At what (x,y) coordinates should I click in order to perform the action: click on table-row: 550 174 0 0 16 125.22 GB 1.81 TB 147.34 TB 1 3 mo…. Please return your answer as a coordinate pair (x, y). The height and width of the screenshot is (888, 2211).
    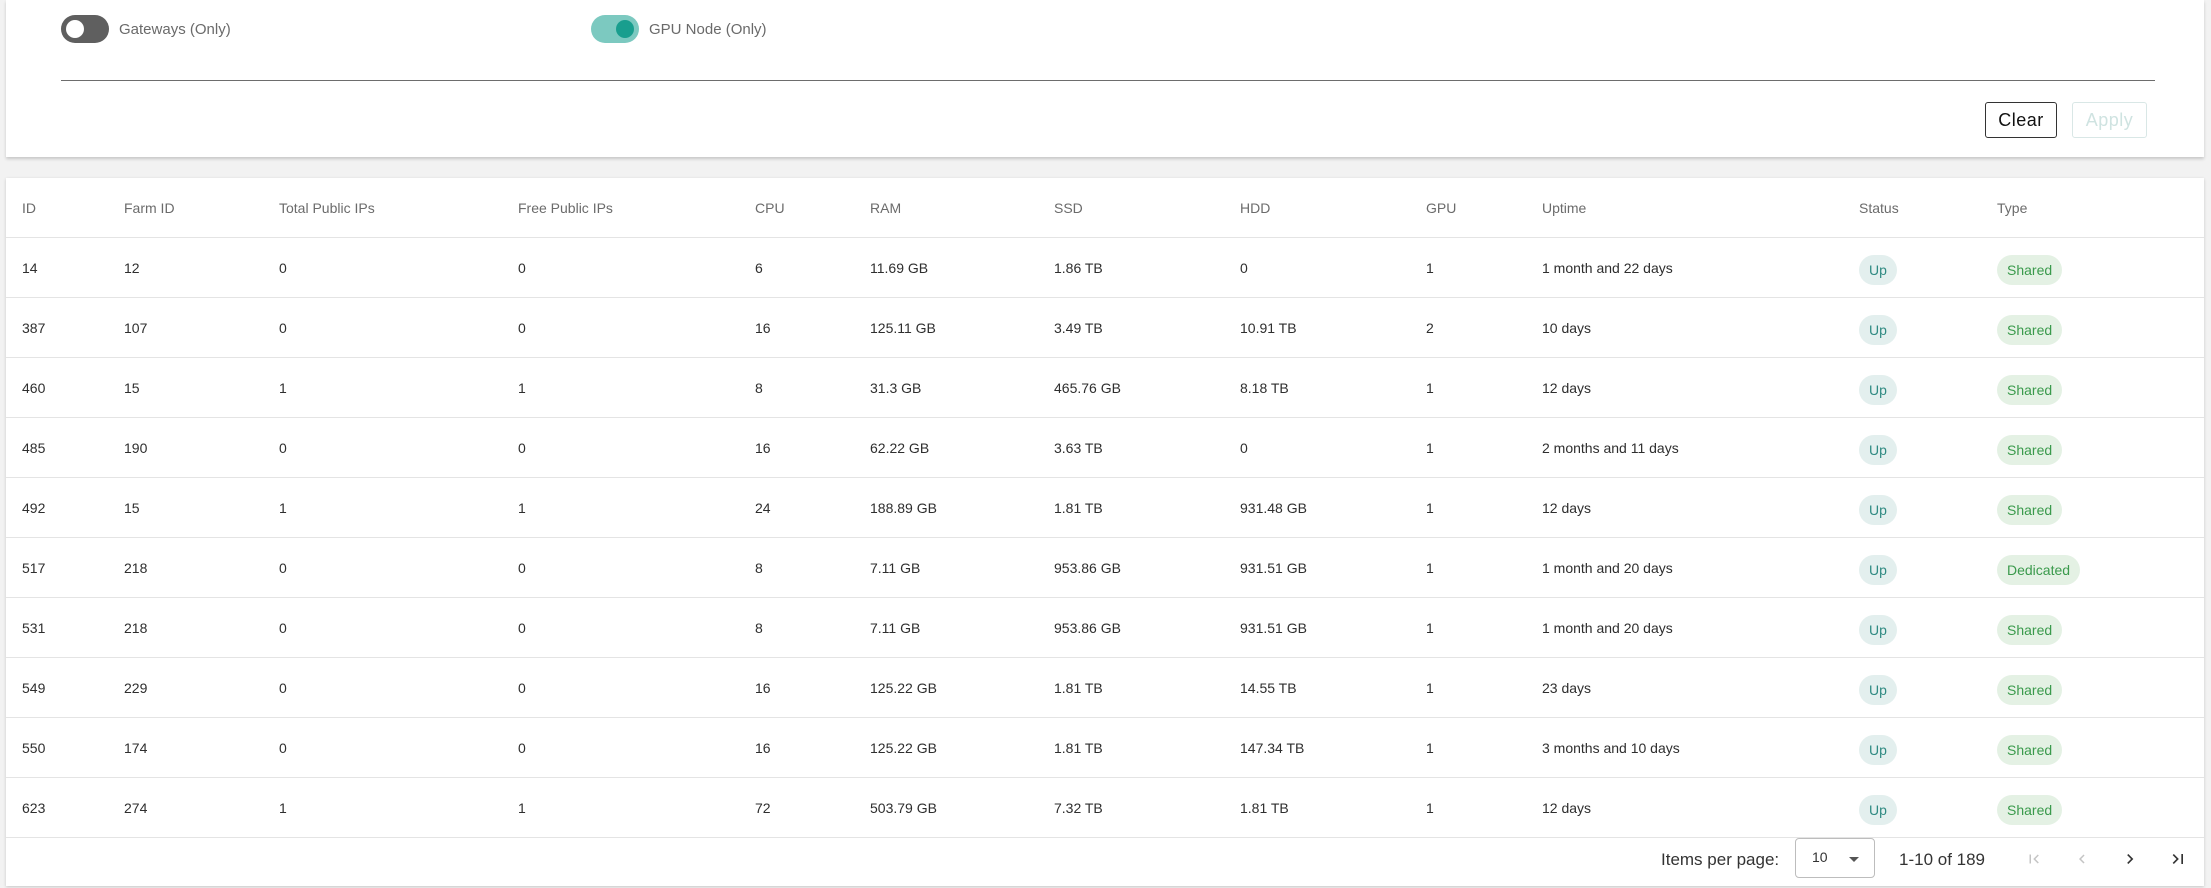
    Looking at the image, I should click on (1105, 748).